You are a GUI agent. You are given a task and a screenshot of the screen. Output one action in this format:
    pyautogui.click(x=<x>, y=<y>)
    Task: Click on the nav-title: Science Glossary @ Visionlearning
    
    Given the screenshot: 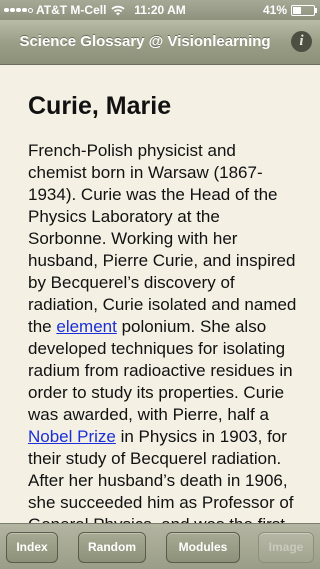 What is the action you would take?
    pyautogui.click(x=145, y=41)
    